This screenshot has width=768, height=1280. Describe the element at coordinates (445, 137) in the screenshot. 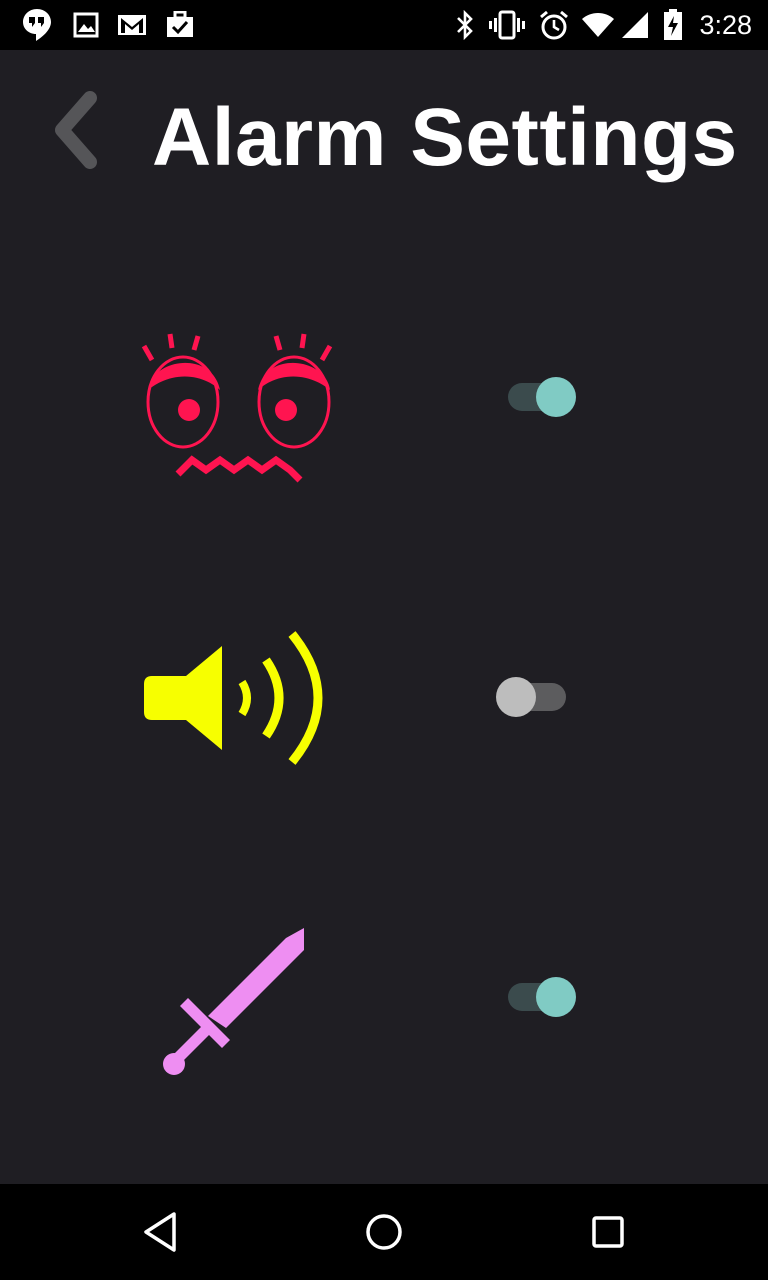

I see `page-title: Alarm Settings` at that location.